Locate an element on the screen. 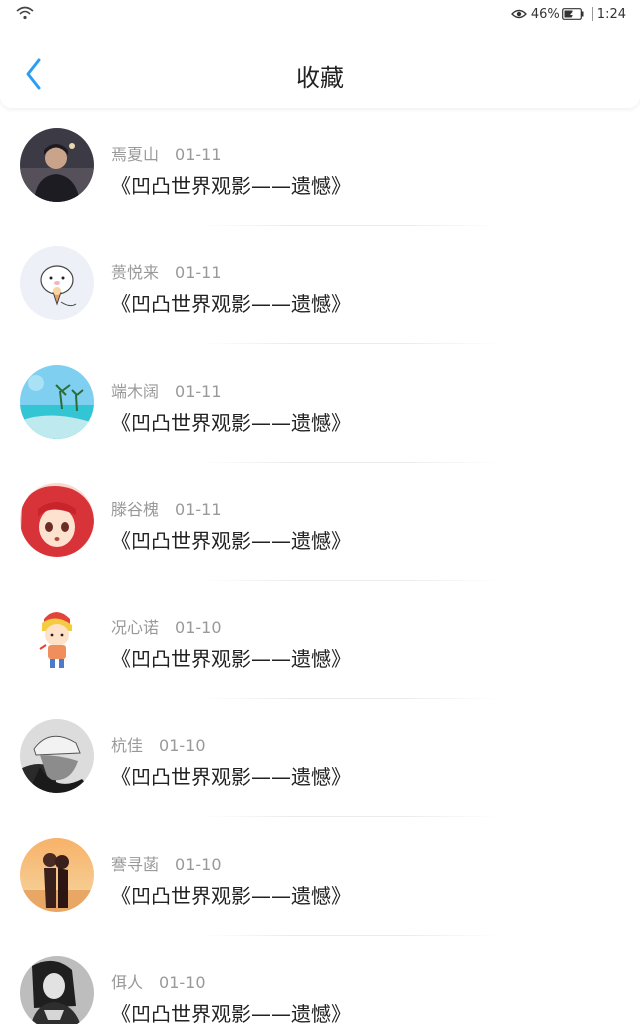 Image resolution: width=640 pixels, height=1024 pixels. item-meta: 佴人 01-10 is located at coordinates (158, 981).